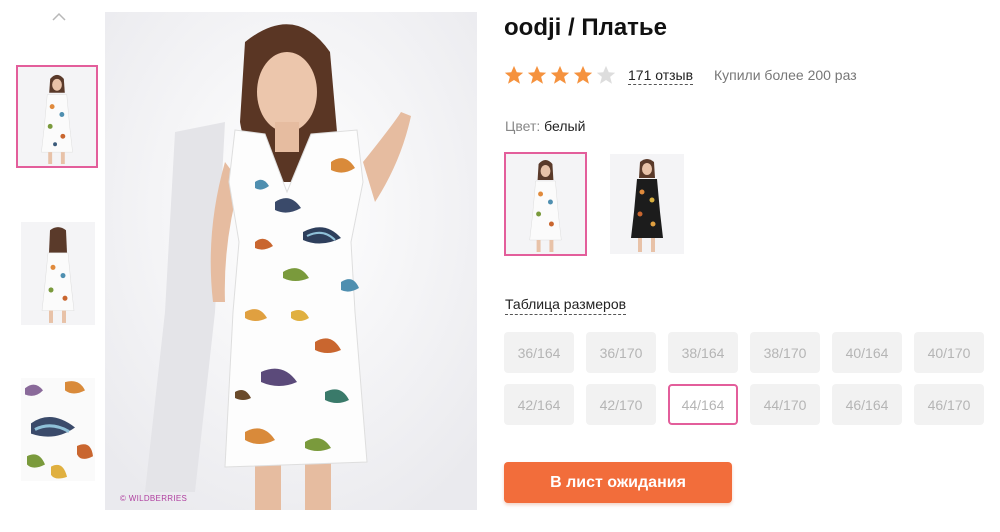 The image size is (1000, 532). What do you see at coordinates (566, 305) in the screenshot?
I see `size-table-link: Таблица размеров` at bounding box center [566, 305].